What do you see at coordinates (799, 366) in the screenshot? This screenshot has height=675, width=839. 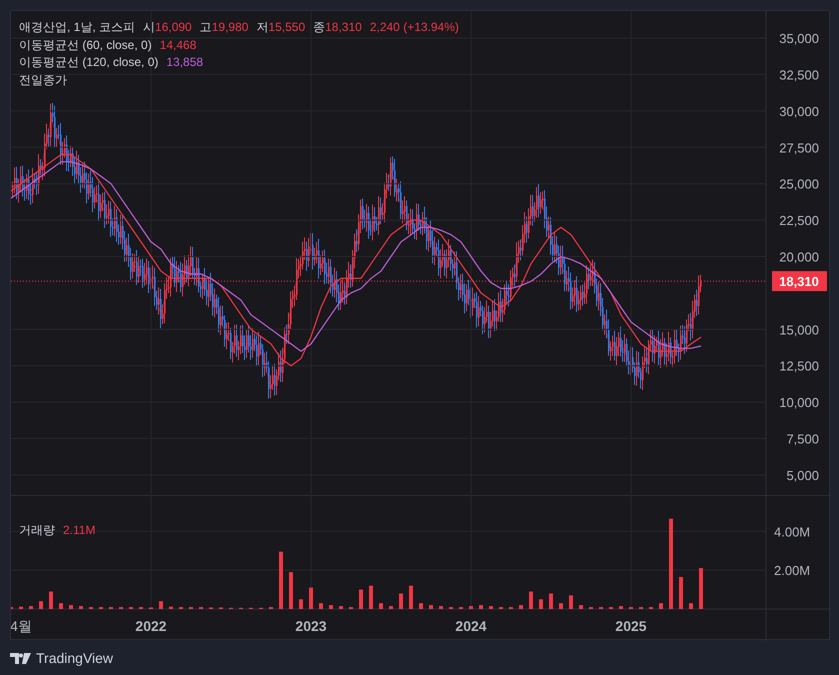 I see `price-axis-label: 12,500` at bounding box center [799, 366].